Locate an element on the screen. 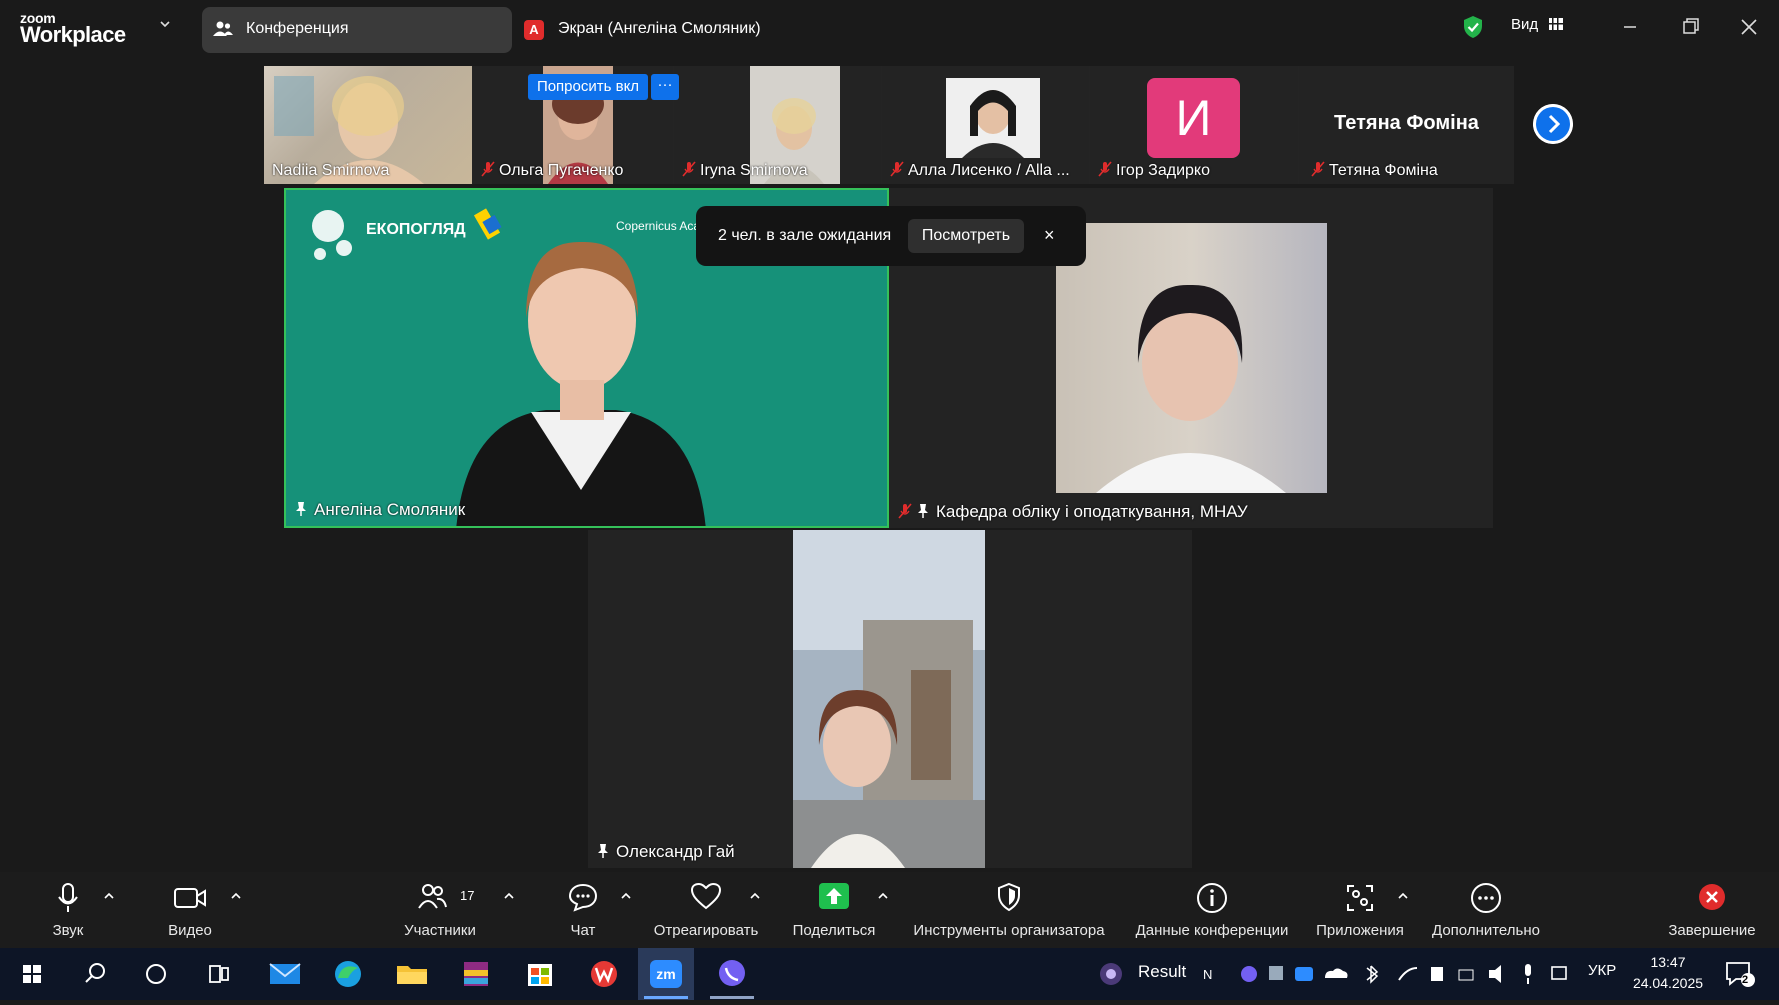 The height and width of the screenshot is (1005, 1779). participant-tile: Тетяна Фоміна Тетяна Фоміна is located at coordinates (1406, 125).